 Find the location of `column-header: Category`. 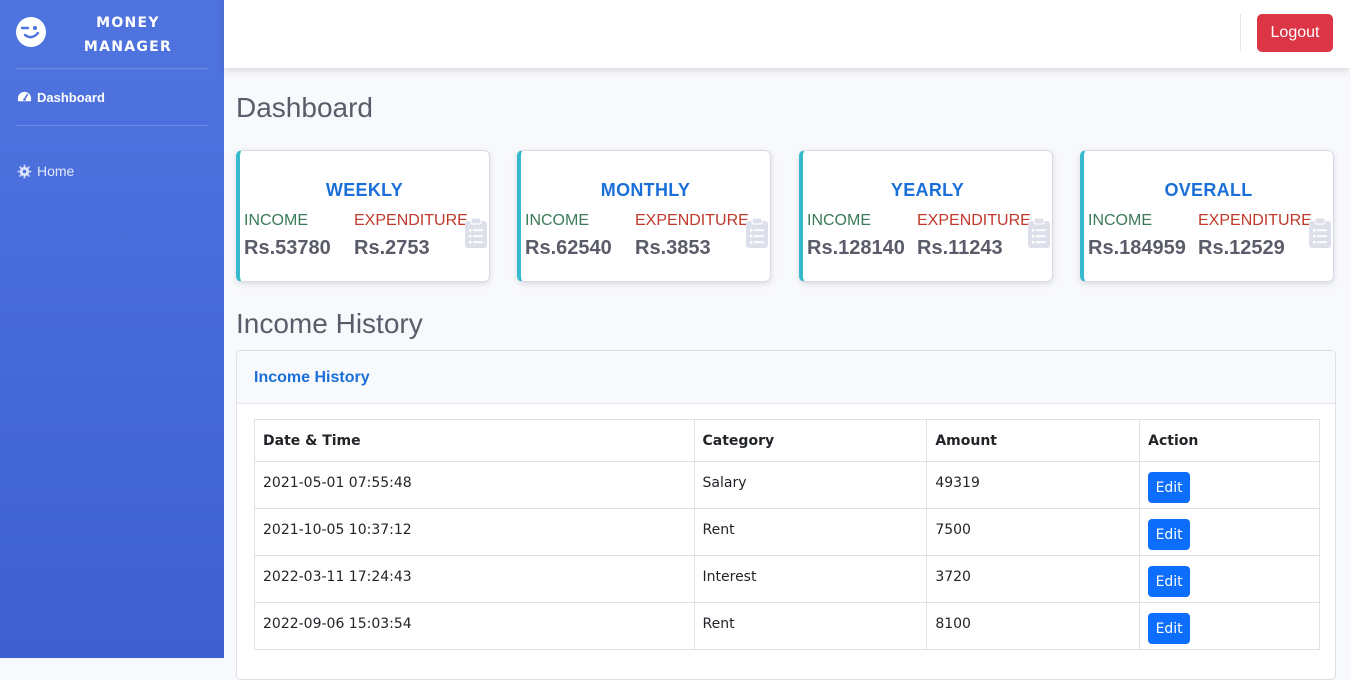

column-header: Category is located at coordinates (810, 440).